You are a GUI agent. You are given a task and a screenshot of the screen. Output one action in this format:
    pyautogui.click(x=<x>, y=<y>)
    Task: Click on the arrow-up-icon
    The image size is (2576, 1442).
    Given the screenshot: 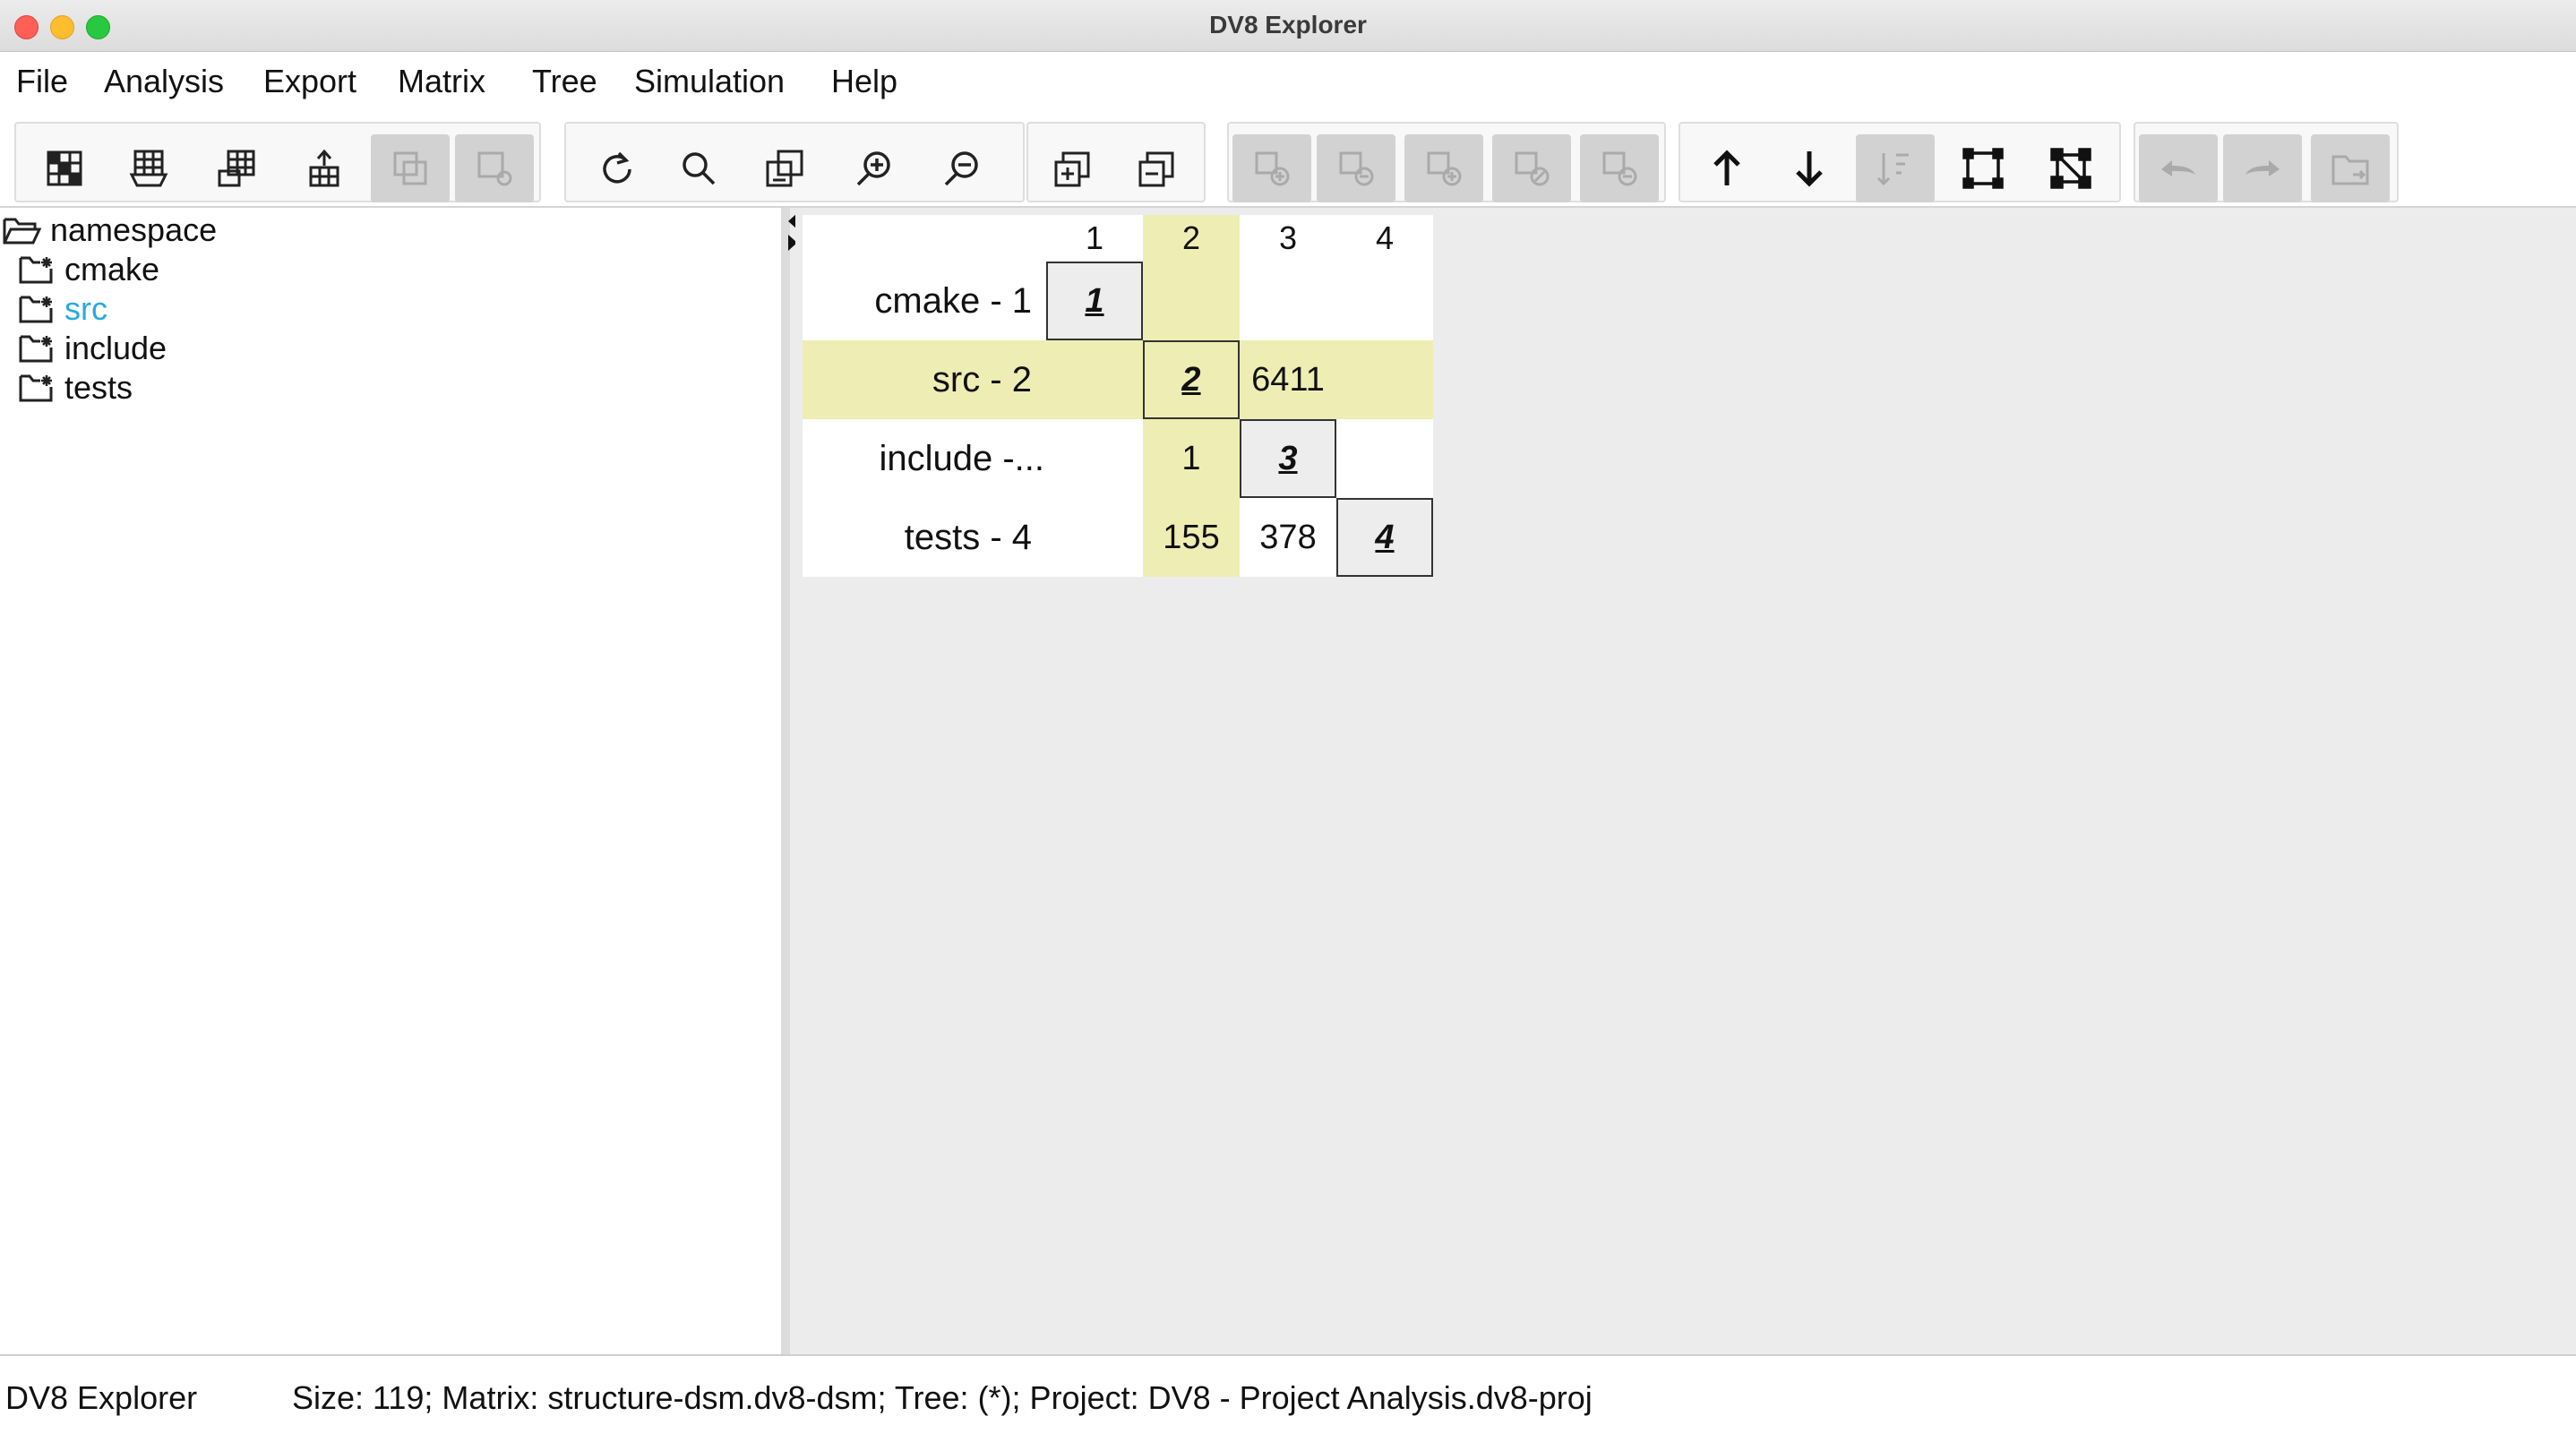 What is the action you would take?
    pyautogui.click(x=1726, y=167)
    